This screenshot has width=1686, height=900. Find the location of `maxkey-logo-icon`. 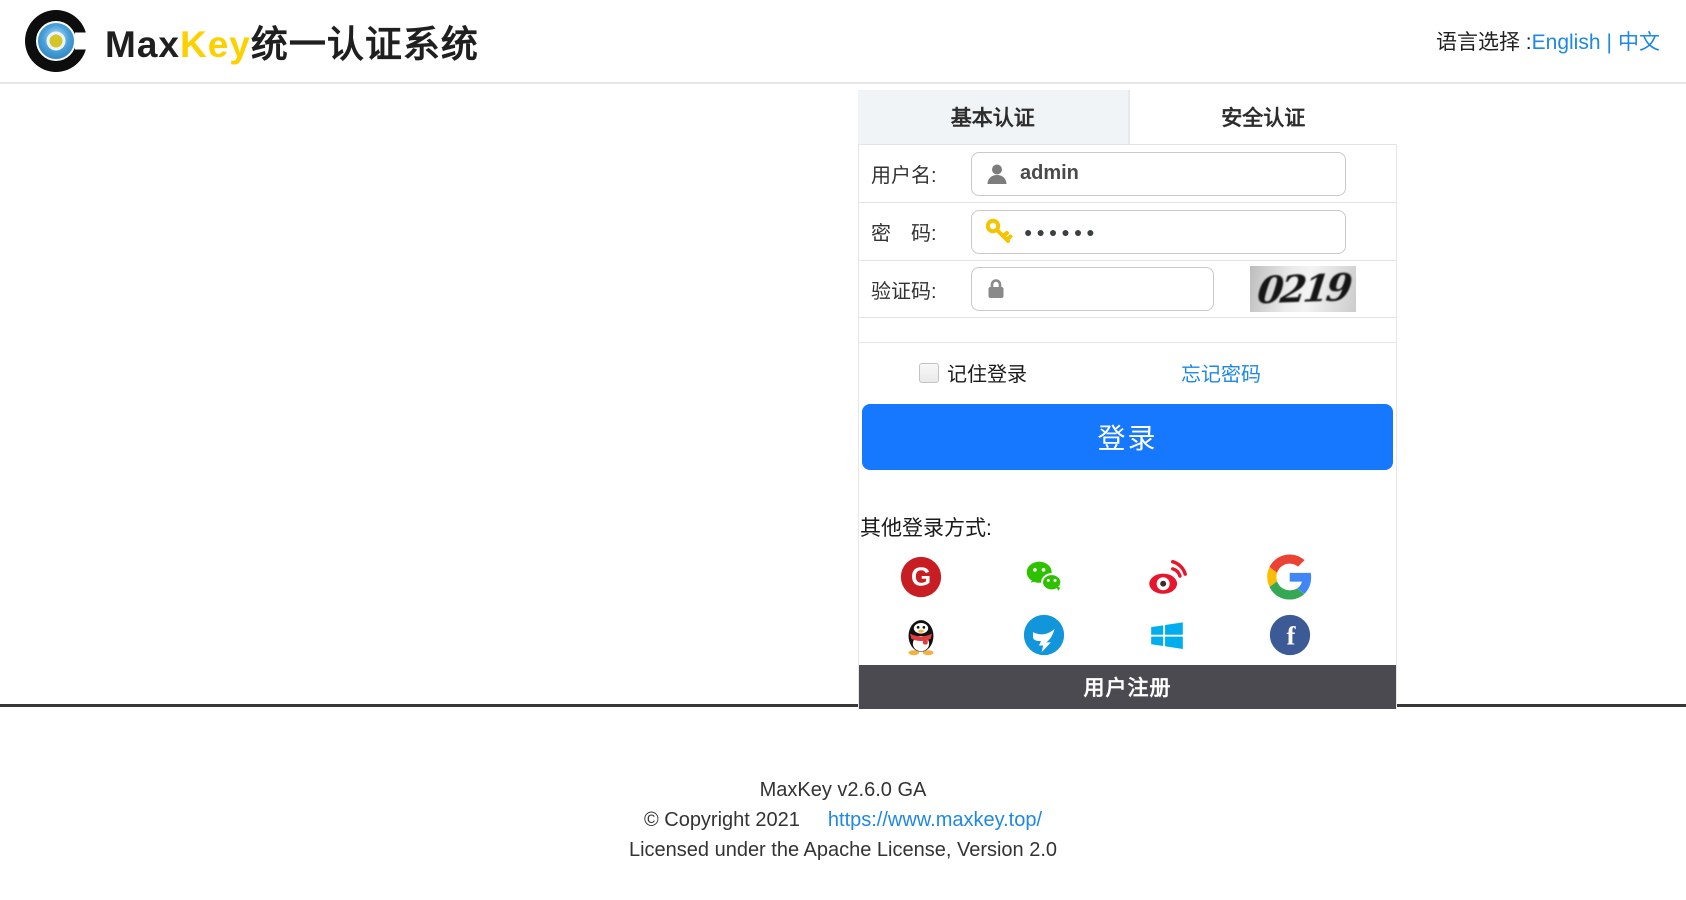

maxkey-logo-icon is located at coordinates (57, 41).